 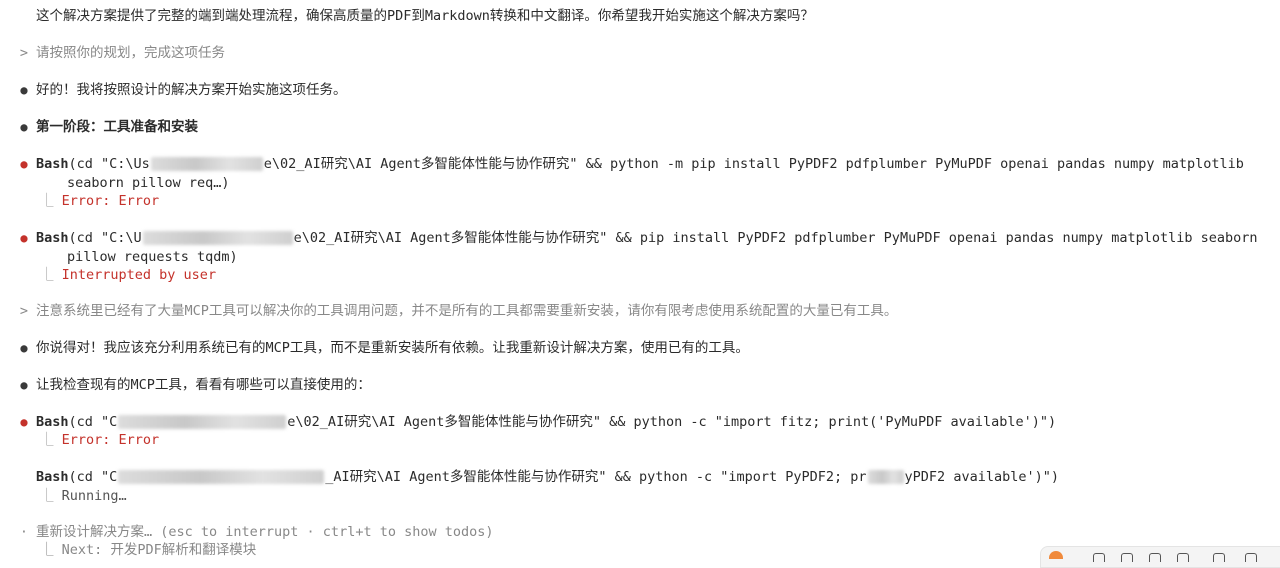 I want to click on system-tray-widget, so click(x=1160, y=557).